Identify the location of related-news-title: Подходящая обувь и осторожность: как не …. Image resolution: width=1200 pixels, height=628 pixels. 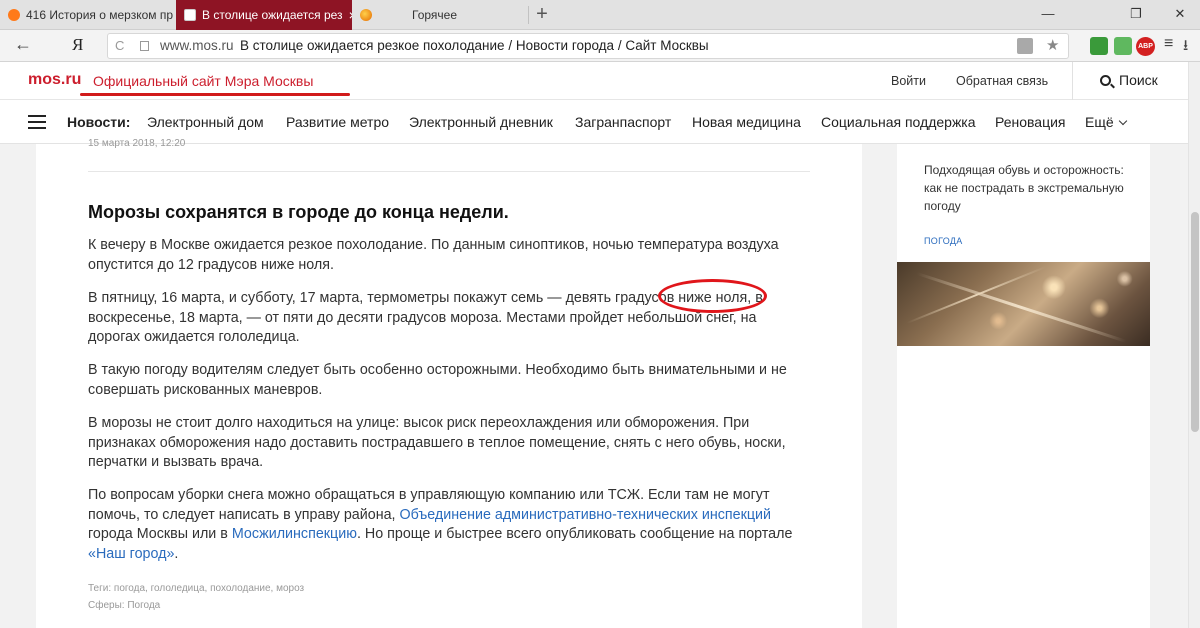
(1031, 188).